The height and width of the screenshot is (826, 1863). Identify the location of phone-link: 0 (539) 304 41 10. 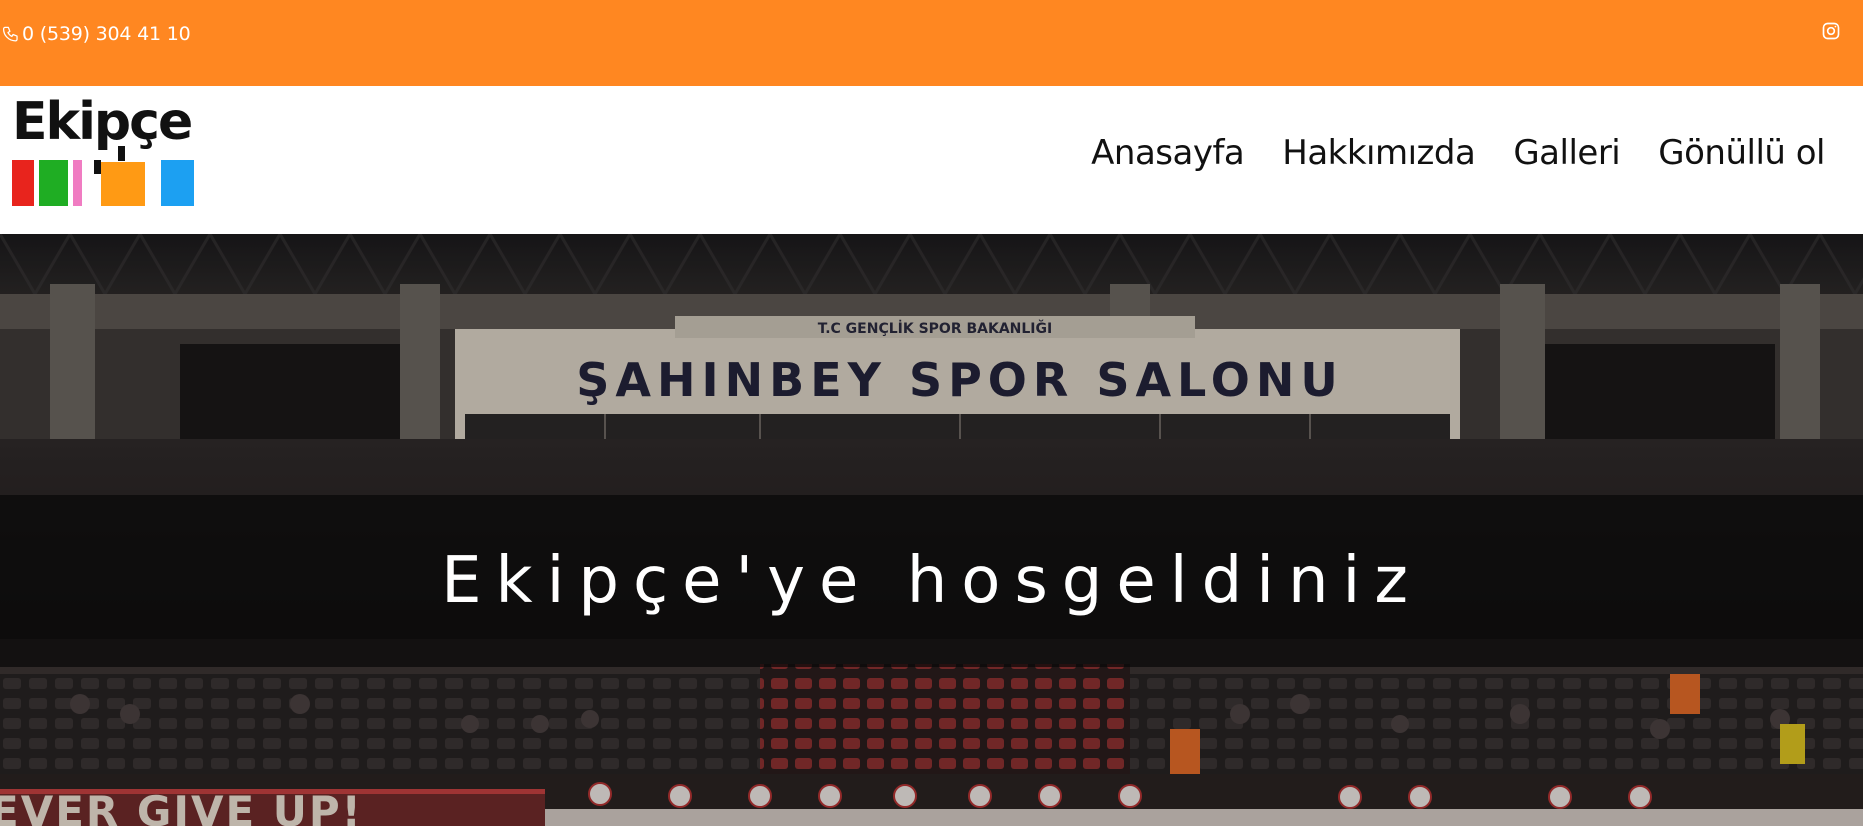
(96, 34).